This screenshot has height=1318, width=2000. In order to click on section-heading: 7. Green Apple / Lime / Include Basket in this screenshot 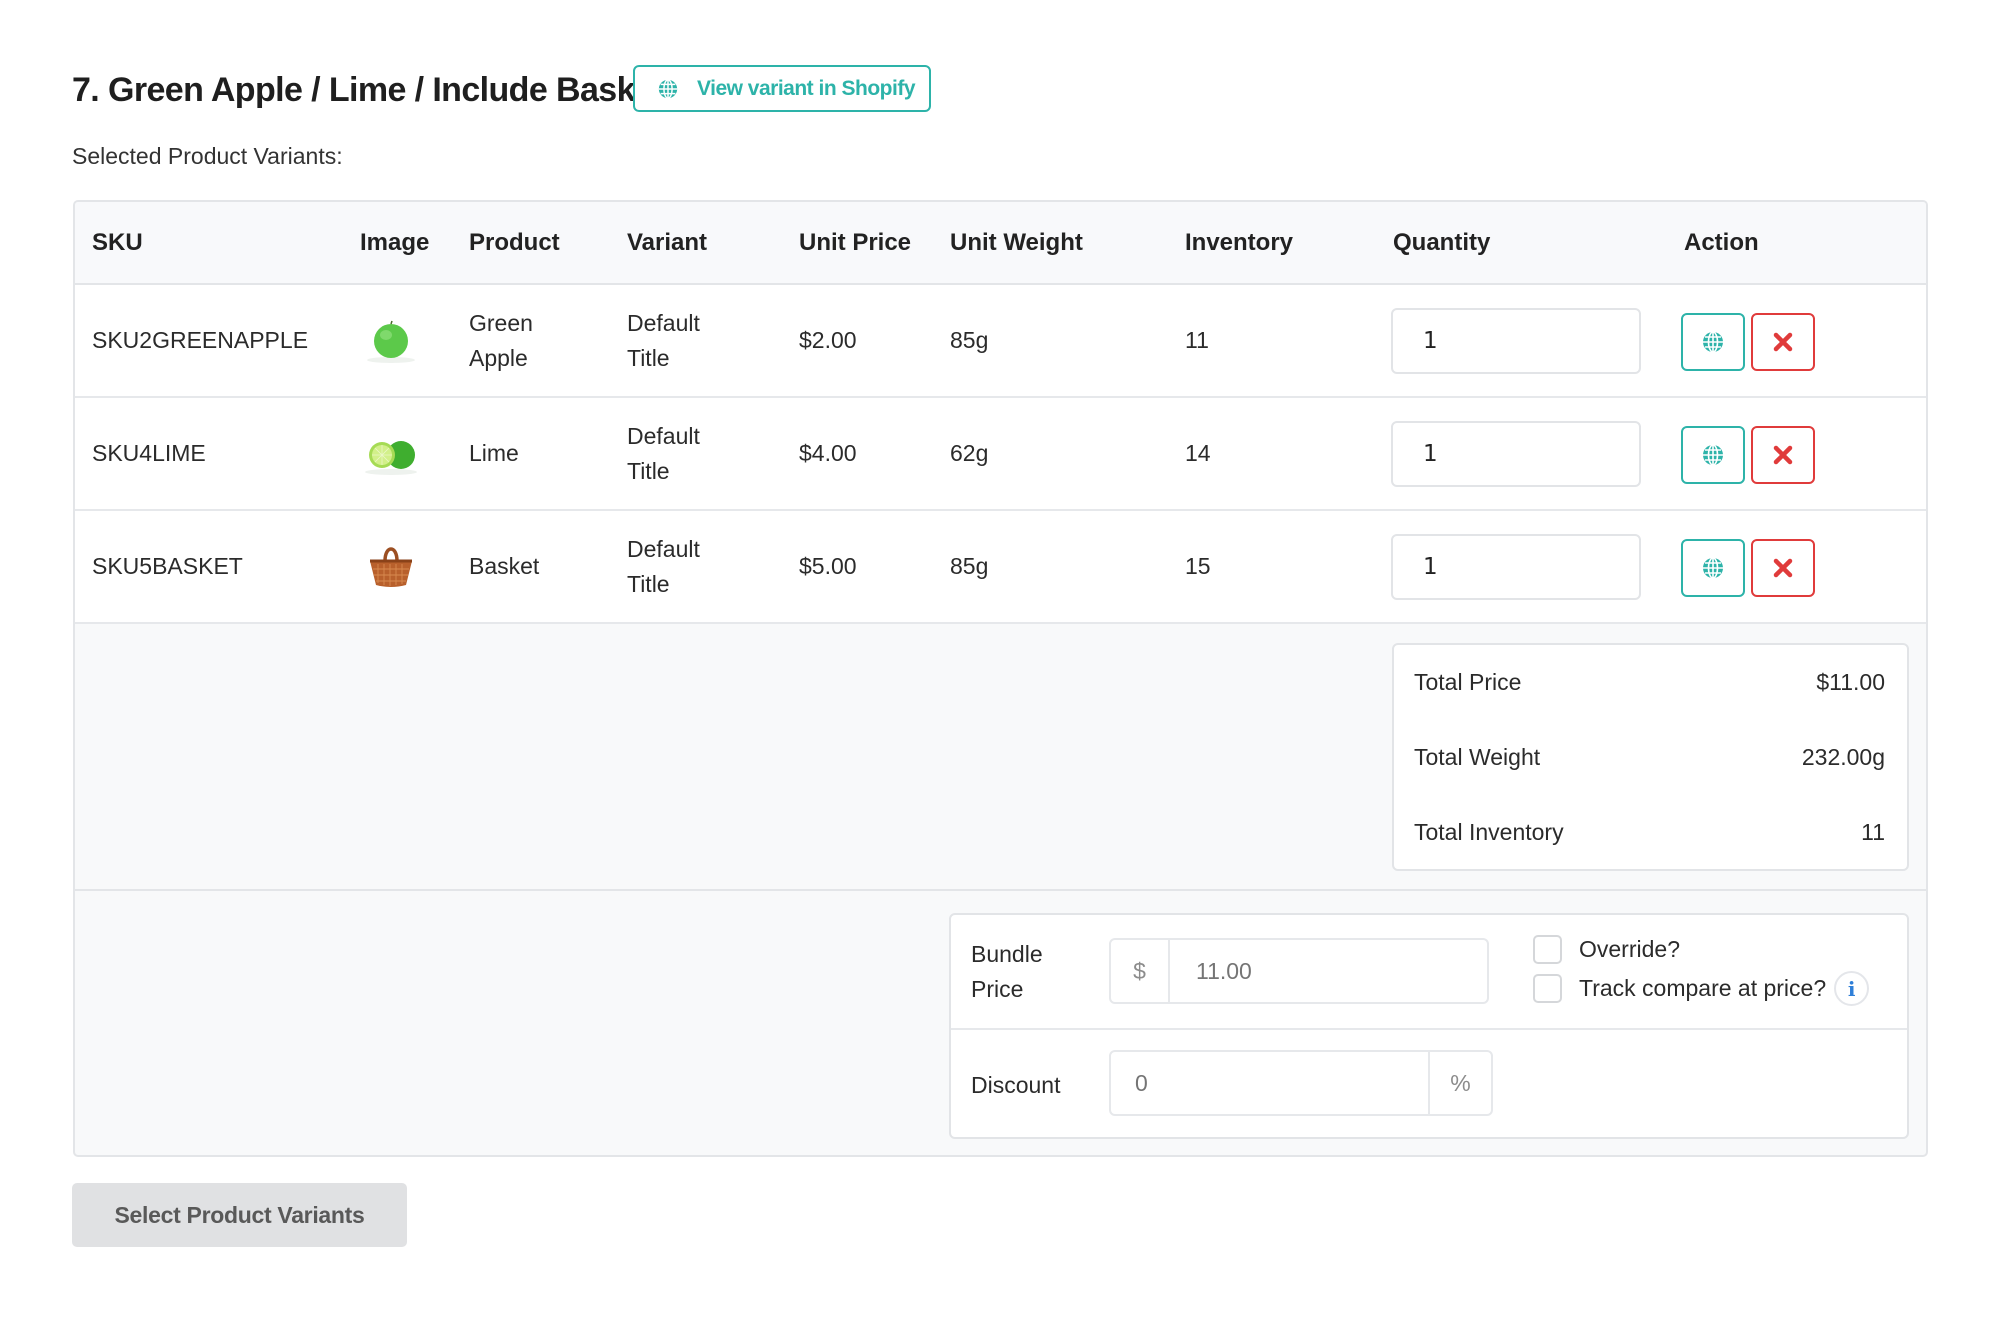, I will do `click(368, 90)`.